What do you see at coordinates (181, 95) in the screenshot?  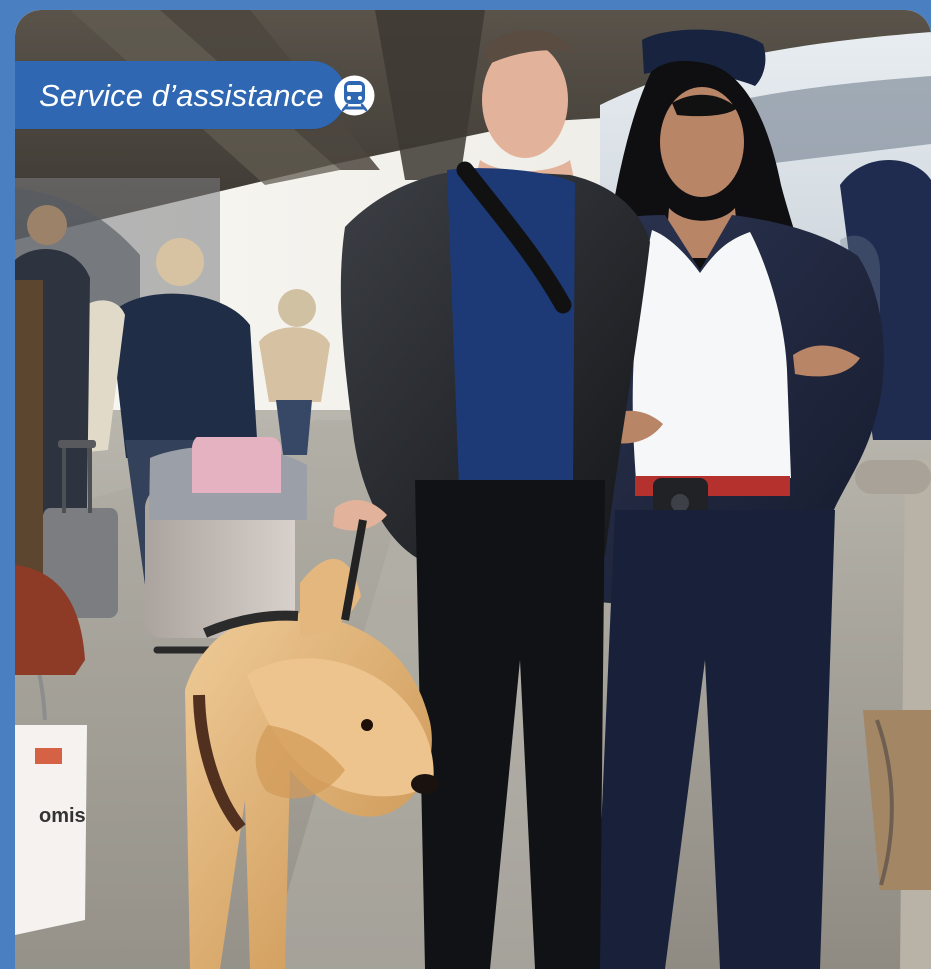 I see `service-title: Service d’assistance` at bounding box center [181, 95].